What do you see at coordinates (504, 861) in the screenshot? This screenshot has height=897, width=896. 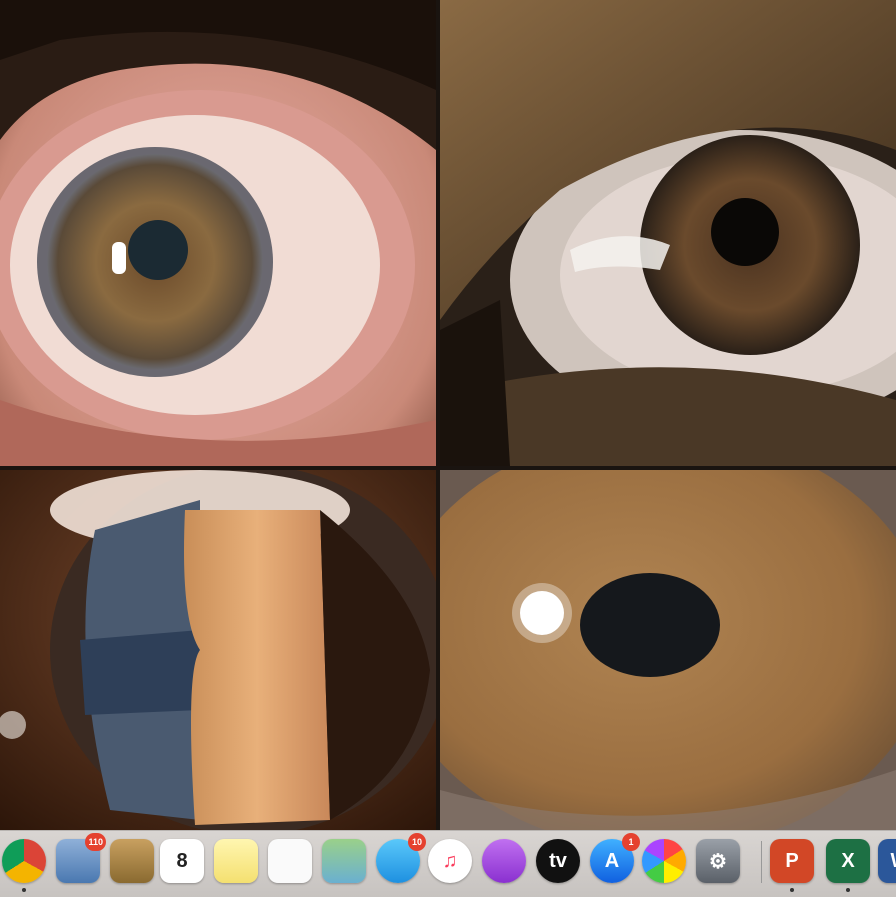 I see `podcasts-icon` at bounding box center [504, 861].